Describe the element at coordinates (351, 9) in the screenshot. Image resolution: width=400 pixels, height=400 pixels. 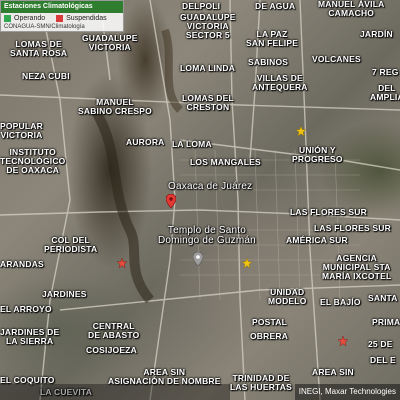
I see `label-manuel-avila-camacho: MANUEL ÁVILA CAMACHO` at that location.